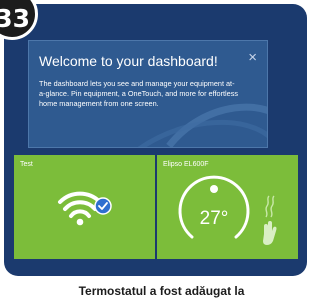  I want to click on check-badge-icon, so click(103, 206).